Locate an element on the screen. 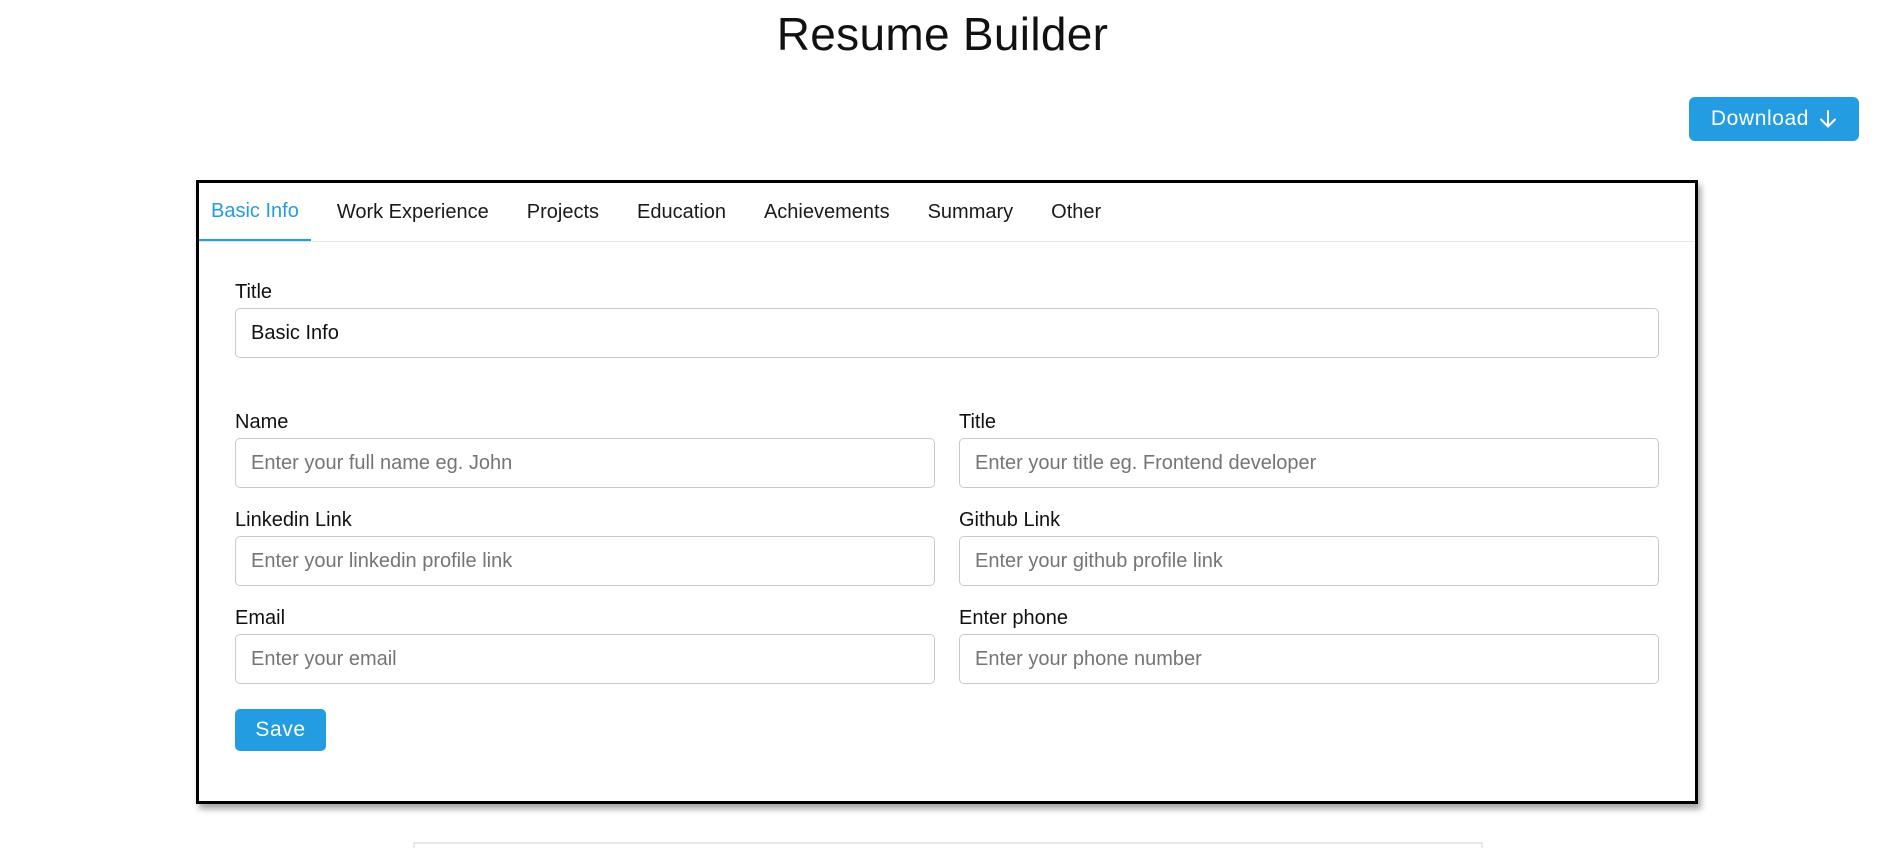  title-label: Title is located at coordinates (978, 422).